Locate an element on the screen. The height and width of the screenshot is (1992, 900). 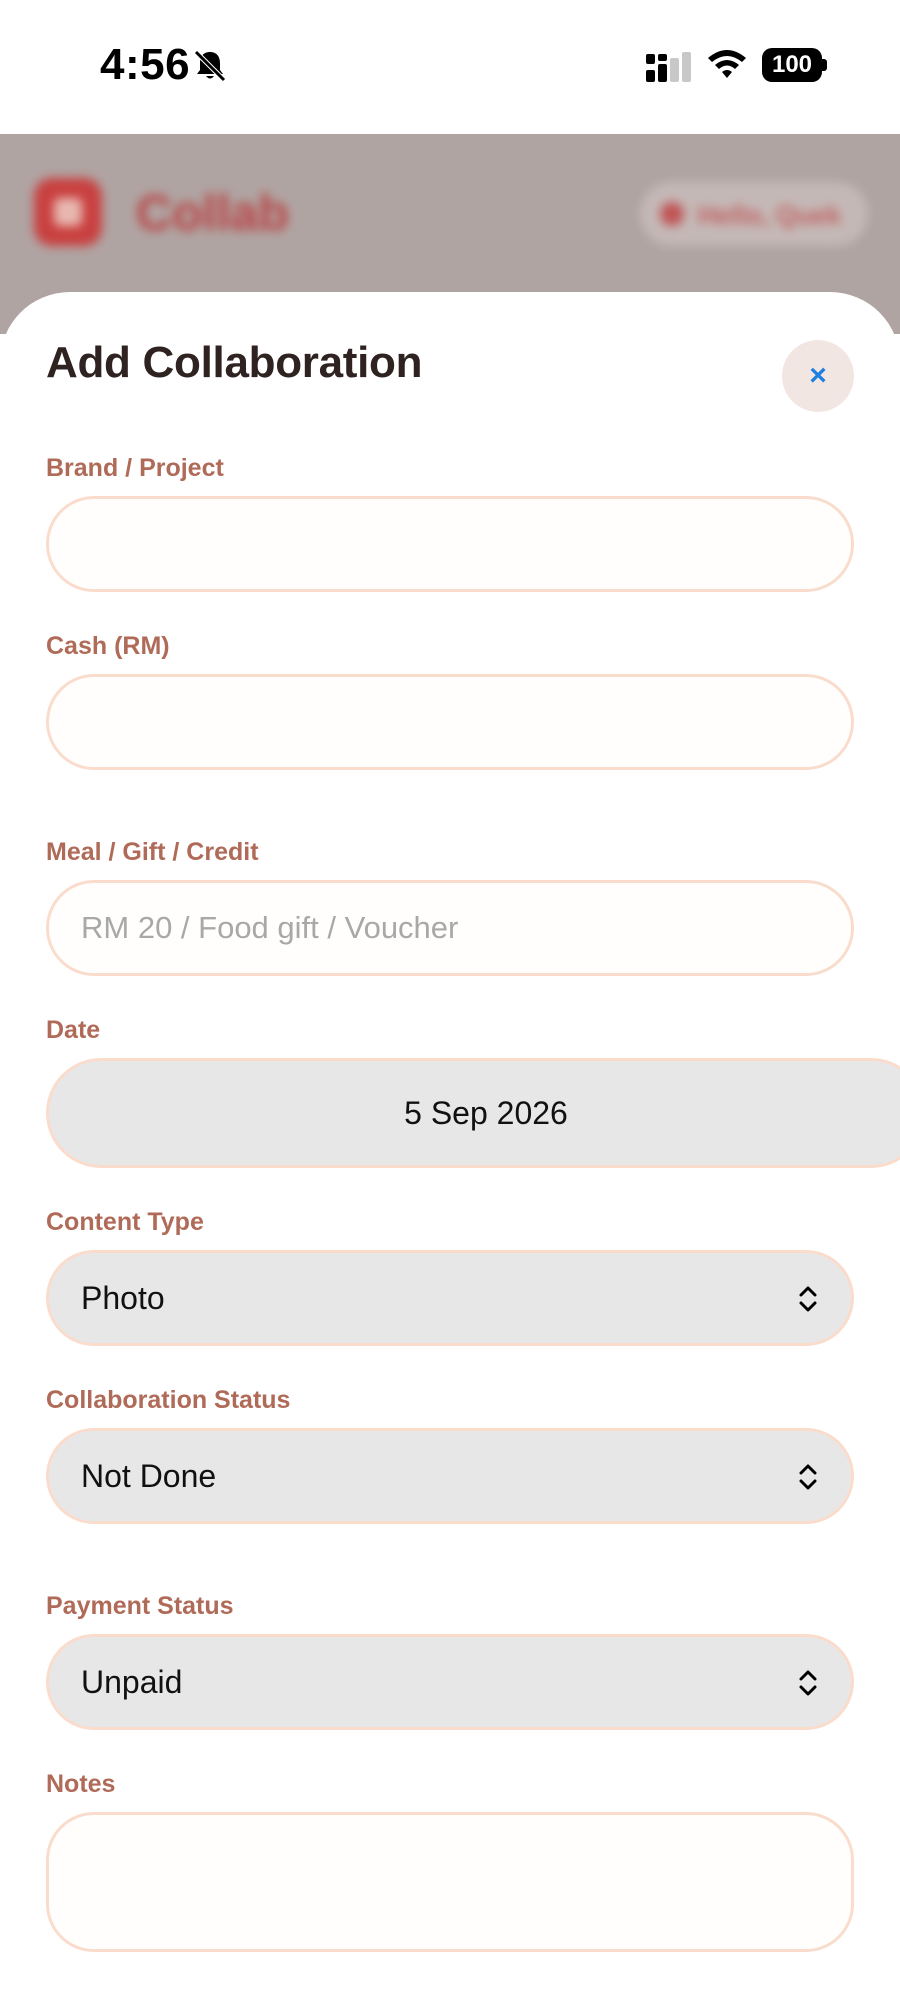
app-logo-mark is located at coordinates (68, 212).